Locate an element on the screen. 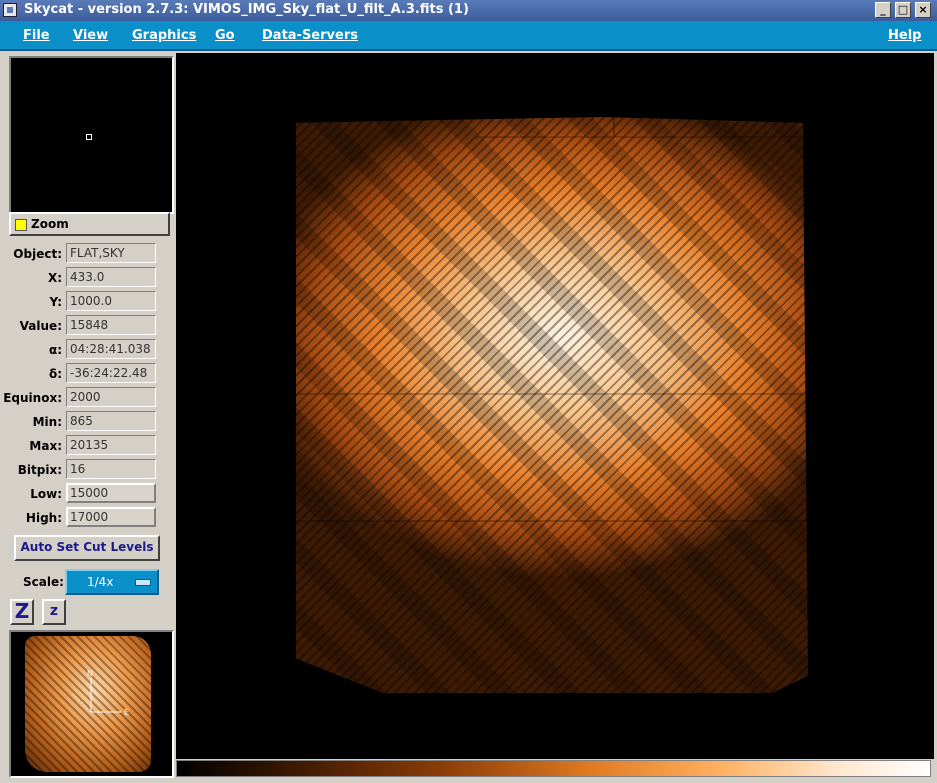 The height and width of the screenshot is (783, 937). dec-field: -36:24:22.48 is located at coordinates (111, 373).